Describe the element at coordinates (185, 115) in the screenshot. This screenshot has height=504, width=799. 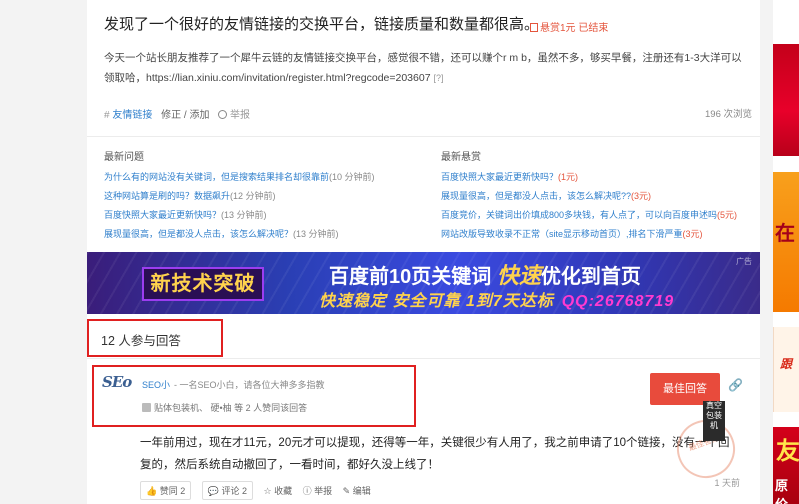
I see `edit-topic-link: 修正 / 添加` at that location.